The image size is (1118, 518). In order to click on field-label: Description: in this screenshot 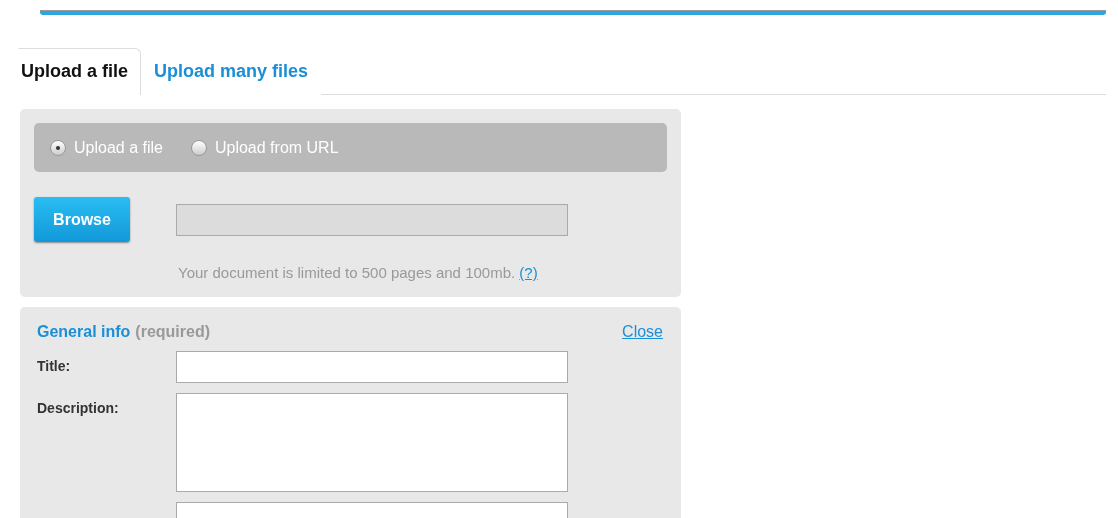, I will do `click(78, 408)`.